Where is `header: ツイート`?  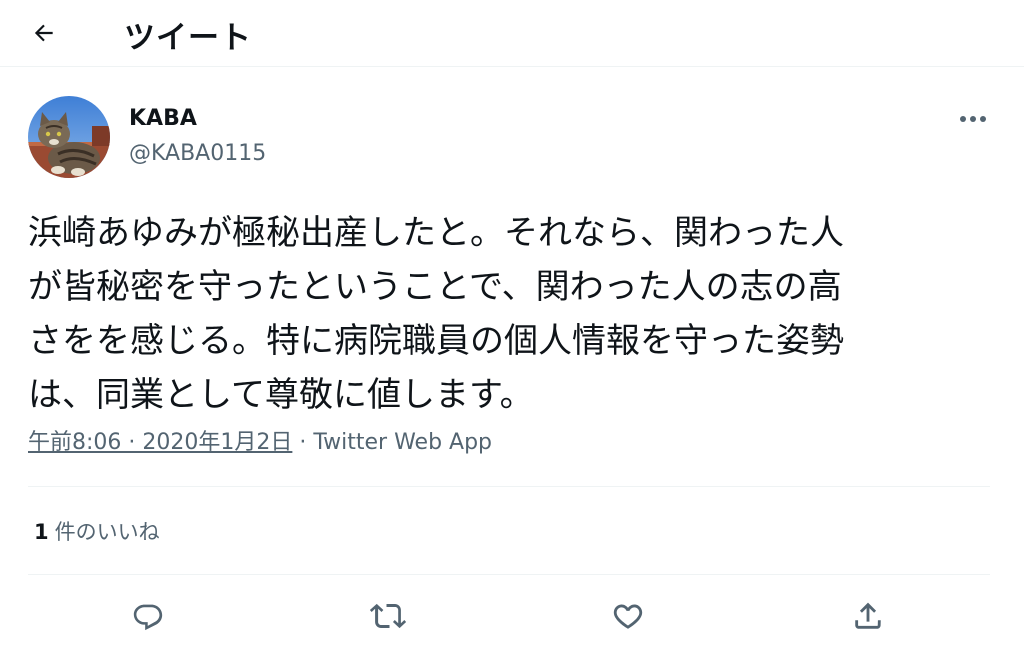
header: ツイート is located at coordinates (512, 33).